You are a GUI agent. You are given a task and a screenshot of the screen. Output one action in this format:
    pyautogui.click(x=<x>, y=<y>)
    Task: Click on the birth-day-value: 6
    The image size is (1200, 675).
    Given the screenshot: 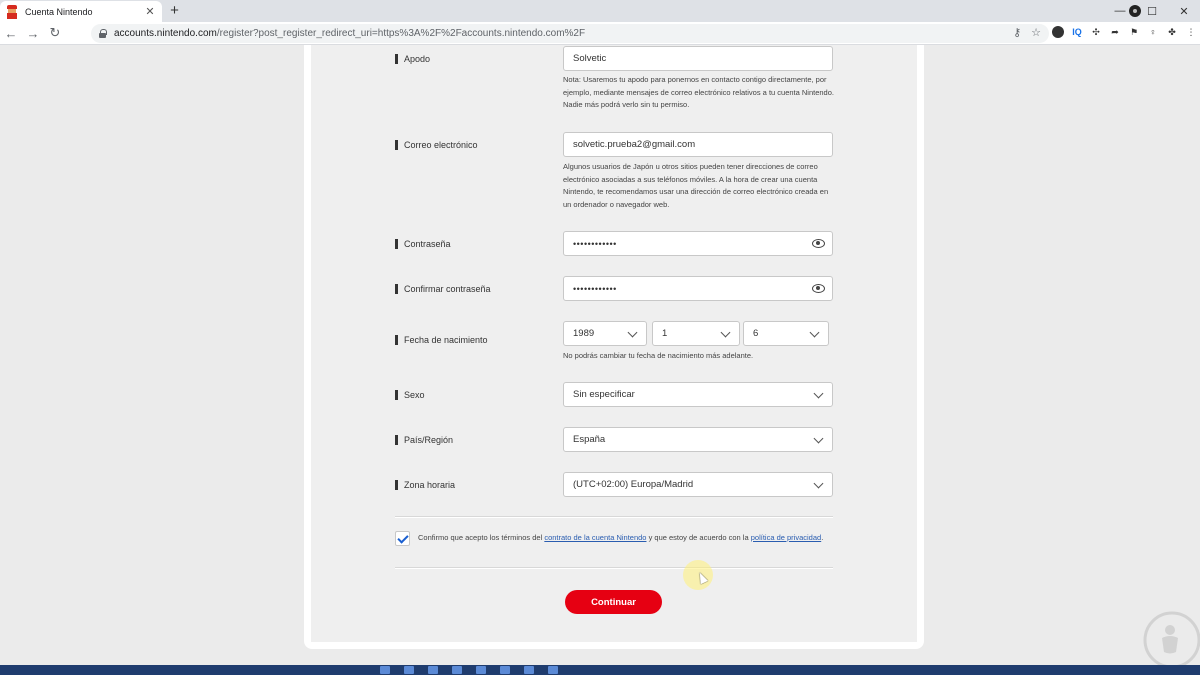 What is the action you would take?
    pyautogui.click(x=756, y=333)
    